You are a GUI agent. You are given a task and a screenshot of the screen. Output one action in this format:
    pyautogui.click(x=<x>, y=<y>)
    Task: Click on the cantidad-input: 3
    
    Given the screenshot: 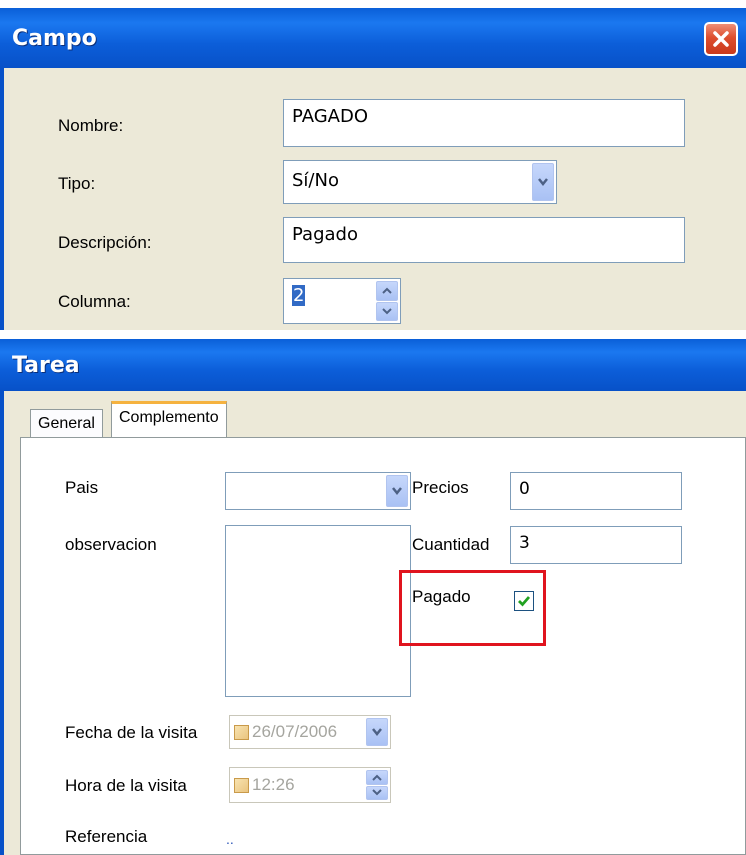 What is the action you would take?
    pyautogui.click(x=596, y=545)
    